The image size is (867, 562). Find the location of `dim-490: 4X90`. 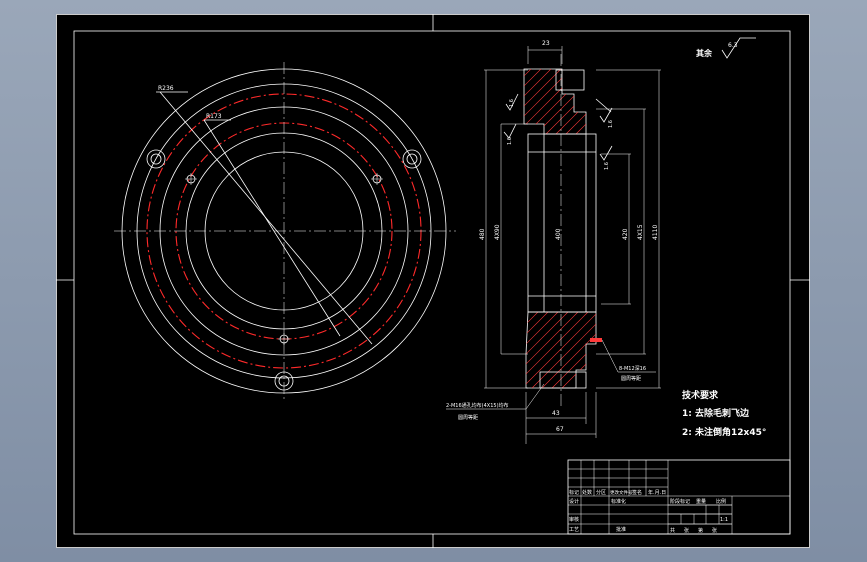

dim-490: 4X90 is located at coordinates (497, 232).